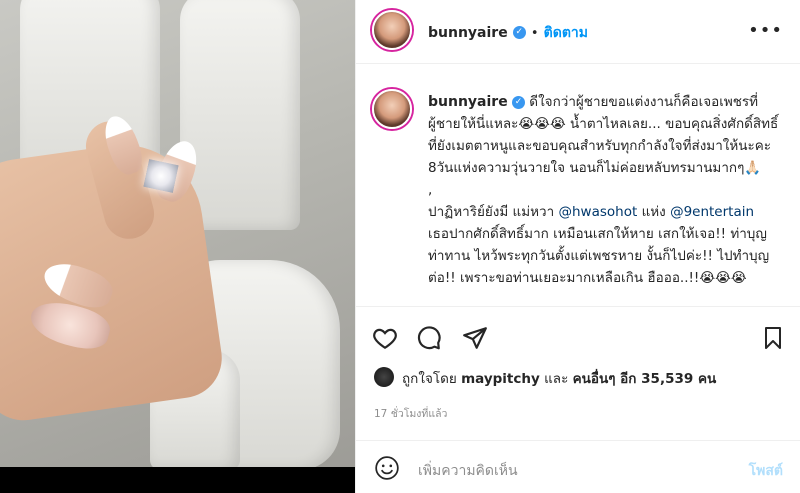 The image size is (800, 493). What do you see at coordinates (387, 468) in the screenshot?
I see `emoji-icon` at bounding box center [387, 468].